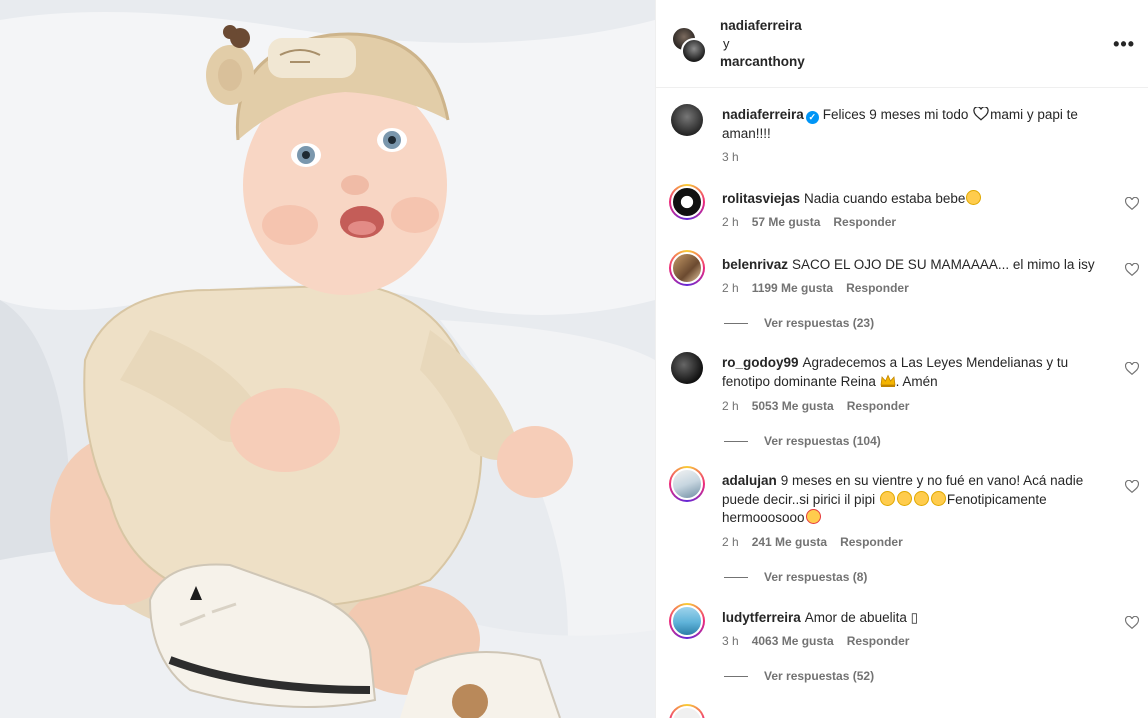 The height and width of the screenshot is (718, 1148). I want to click on view-replies-button: Ver respuestas (8), so click(795, 577).